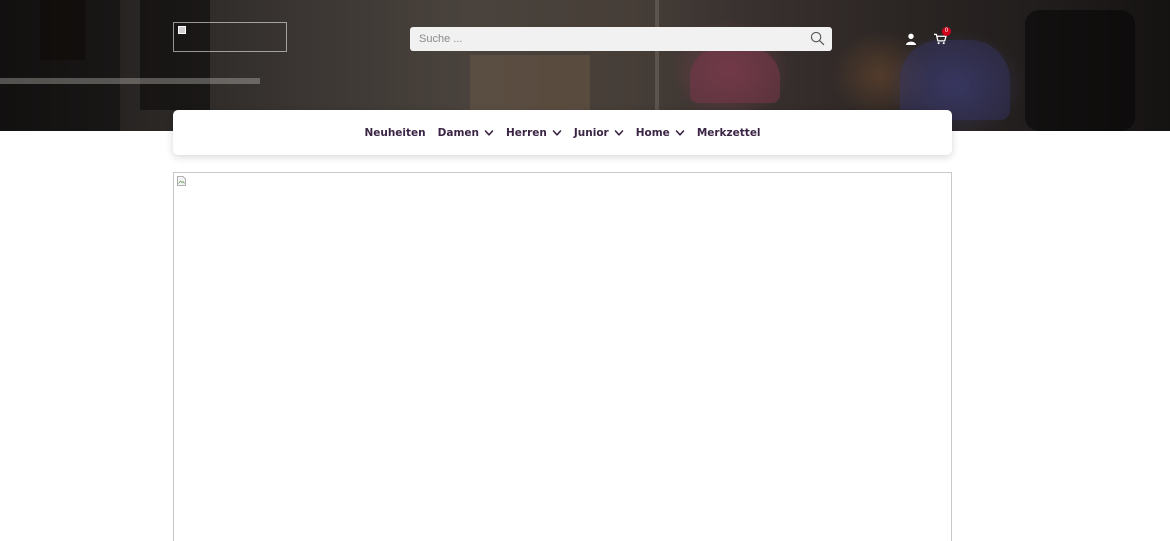 This screenshot has height=541, width=1170. What do you see at coordinates (735, 75) in the screenshot?
I see `background-shoe` at bounding box center [735, 75].